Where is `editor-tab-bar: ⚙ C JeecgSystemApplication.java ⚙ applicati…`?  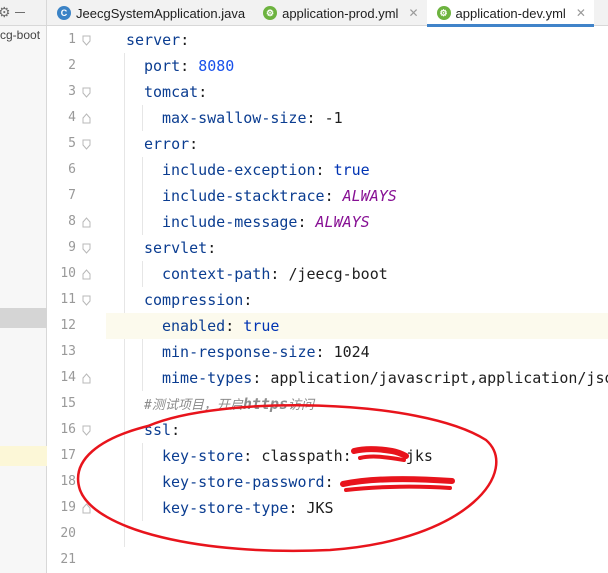 editor-tab-bar: ⚙ C JeecgSystemApplication.java ⚙ applicati… is located at coordinates (304, 13).